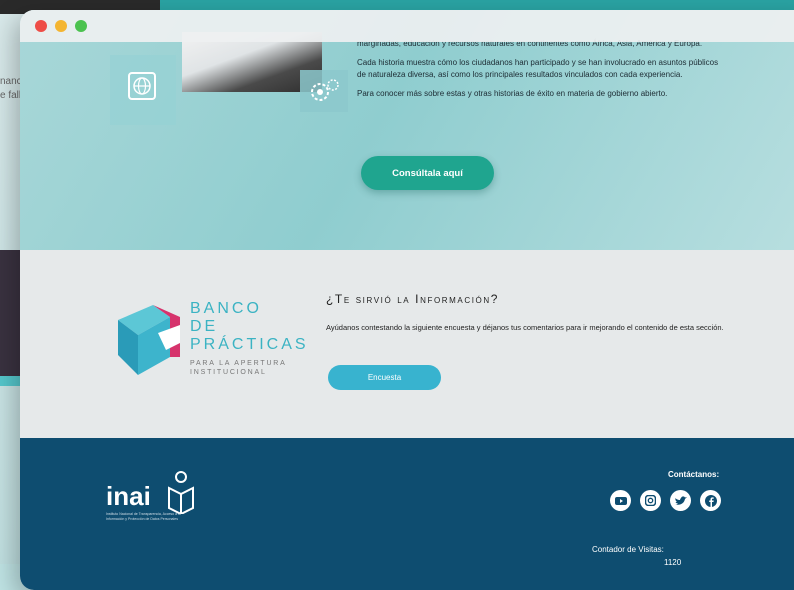 This screenshot has width=794, height=590. Describe the element at coordinates (149, 340) in the screenshot. I see `cube-icon` at that location.